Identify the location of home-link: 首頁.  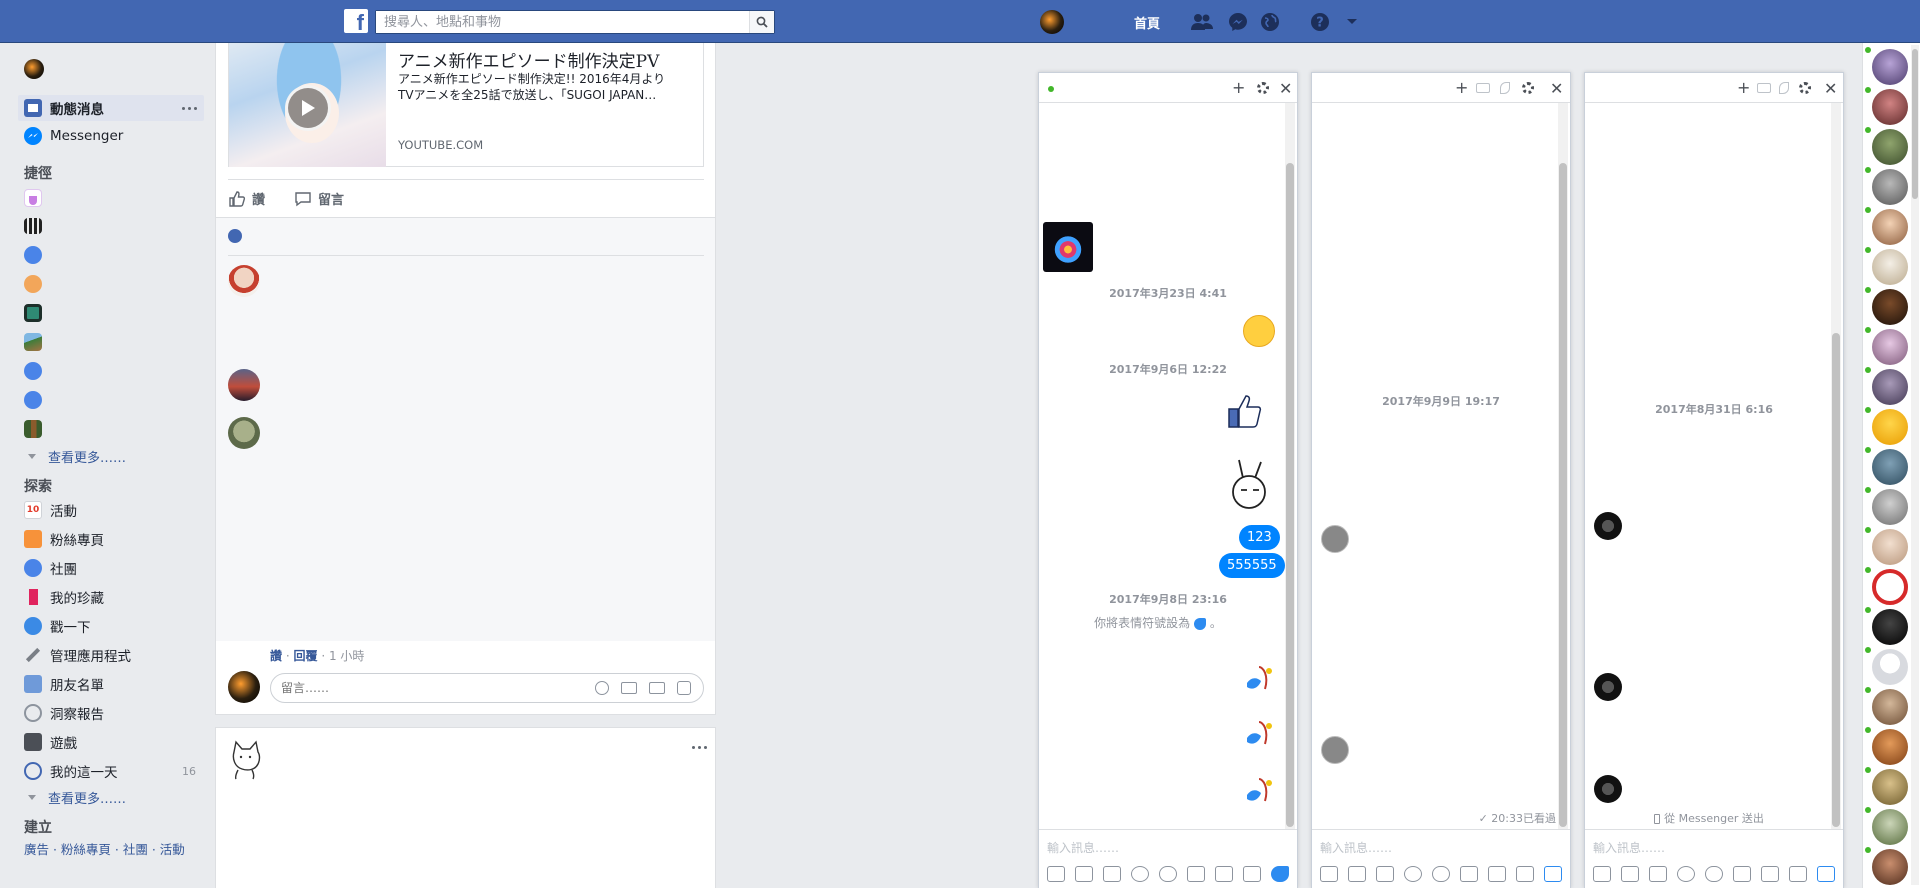
(1147, 22).